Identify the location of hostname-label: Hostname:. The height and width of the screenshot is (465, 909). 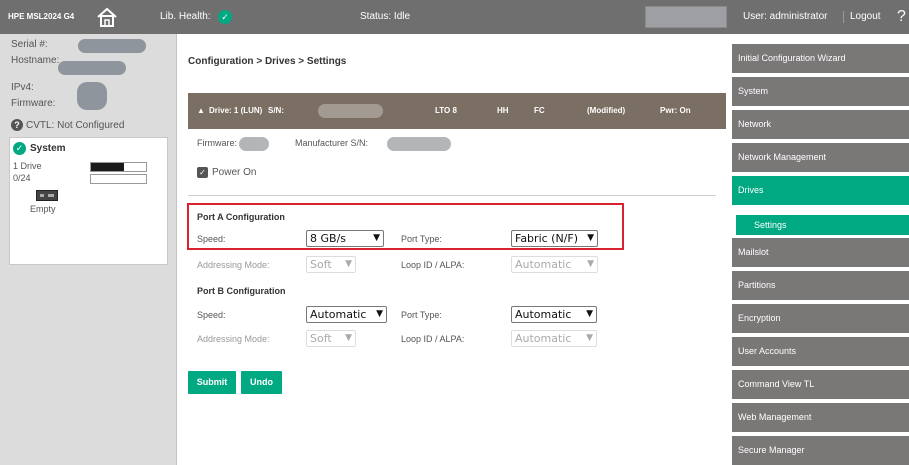
(35, 60).